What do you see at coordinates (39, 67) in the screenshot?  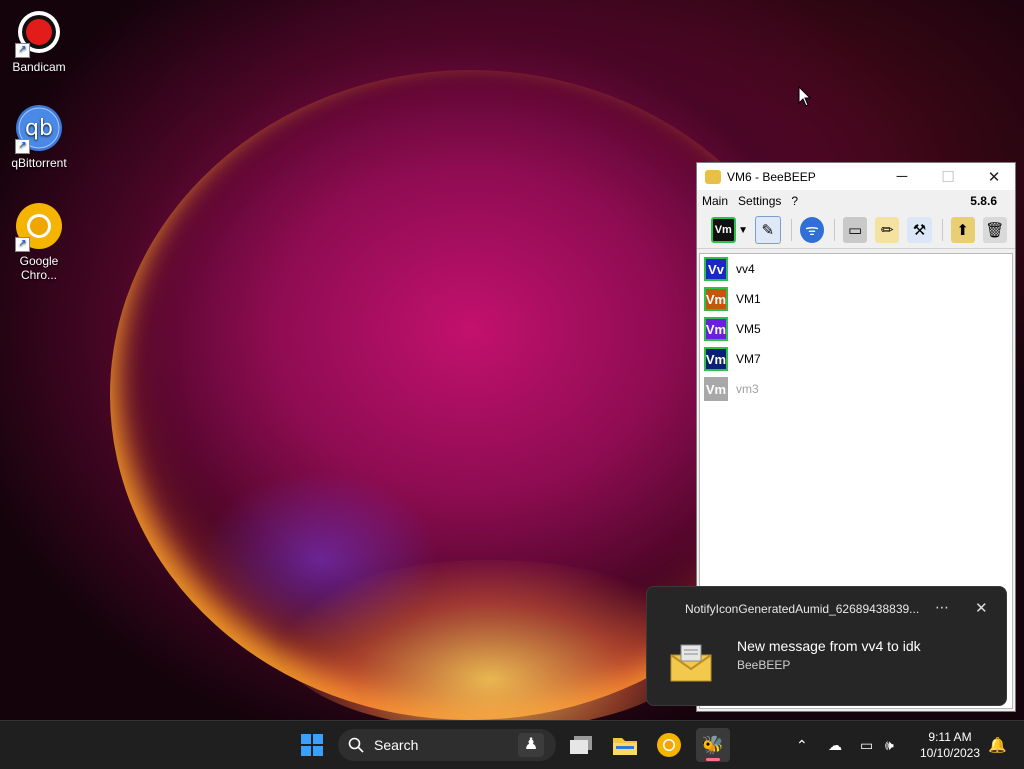 I see `desktop-icon-label: Bandicam` at bounding box center [39, 67].